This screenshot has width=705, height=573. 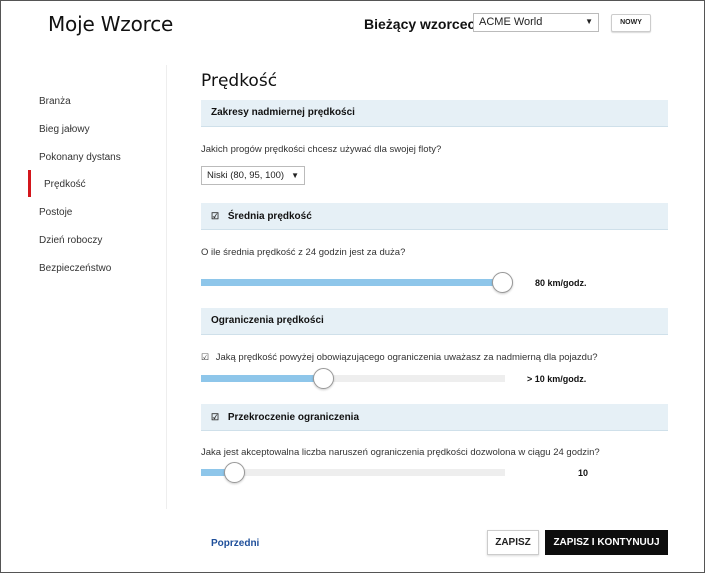 What do you see at coordinates (80, 157) in the screenshot?
I see `sidebar-item-pokonany-dystans: Pokonany dystans` at bounding box center [80, 157].